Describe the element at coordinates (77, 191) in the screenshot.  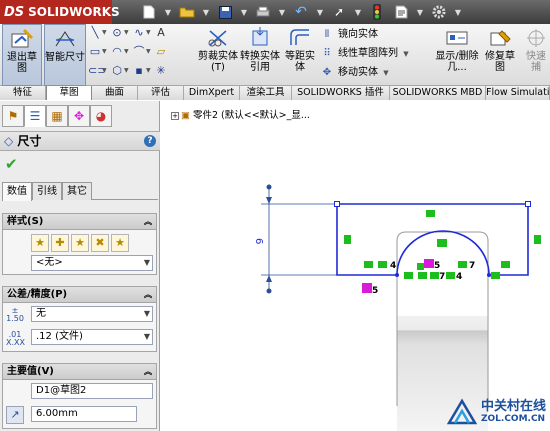
I see `tab-other: 其它` at that location.